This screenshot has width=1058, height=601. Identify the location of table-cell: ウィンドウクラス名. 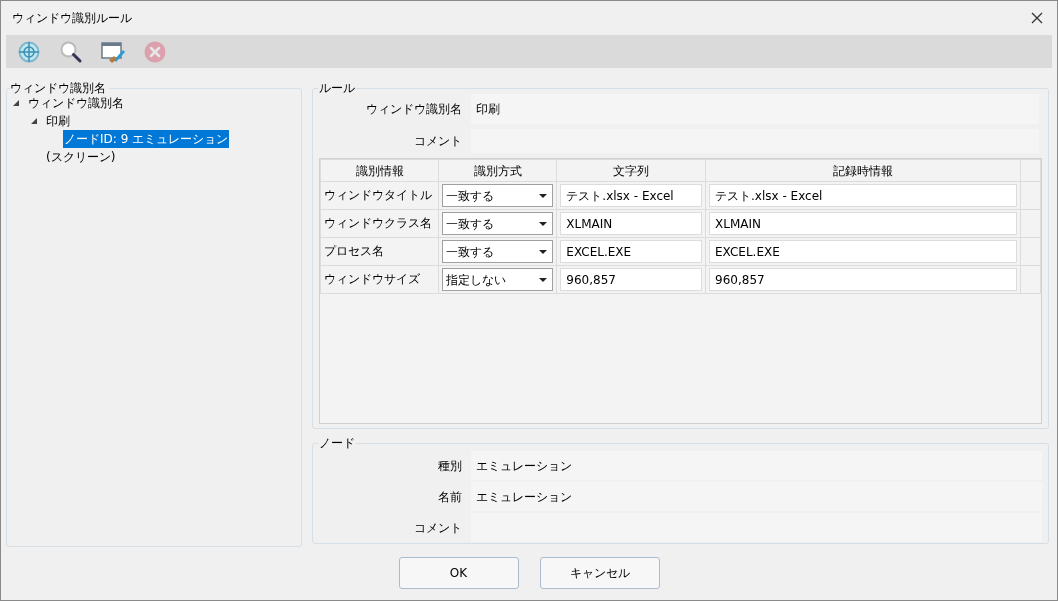
(379, 223).